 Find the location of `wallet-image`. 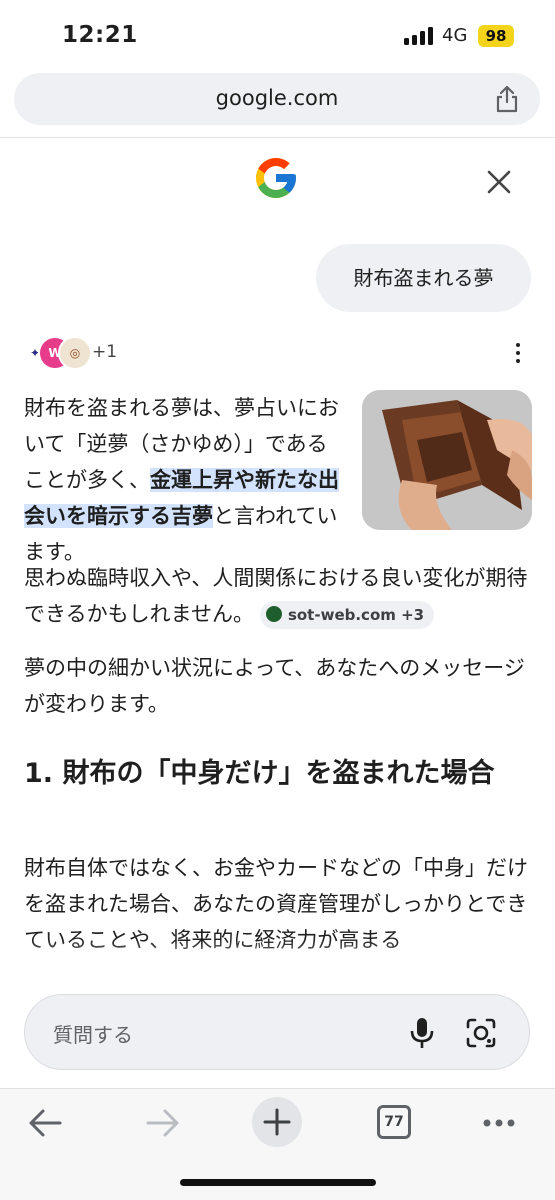

wallet-image is located at coordinates (447, 460).